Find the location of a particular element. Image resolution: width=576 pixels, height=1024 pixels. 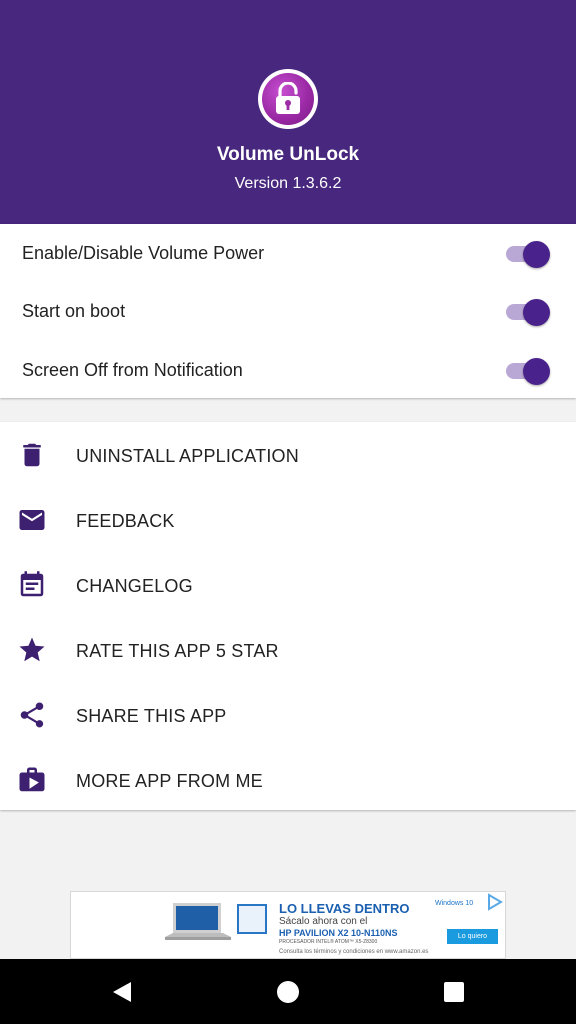

menu-label: FEEDBACK is located at coordinates (125, 521).